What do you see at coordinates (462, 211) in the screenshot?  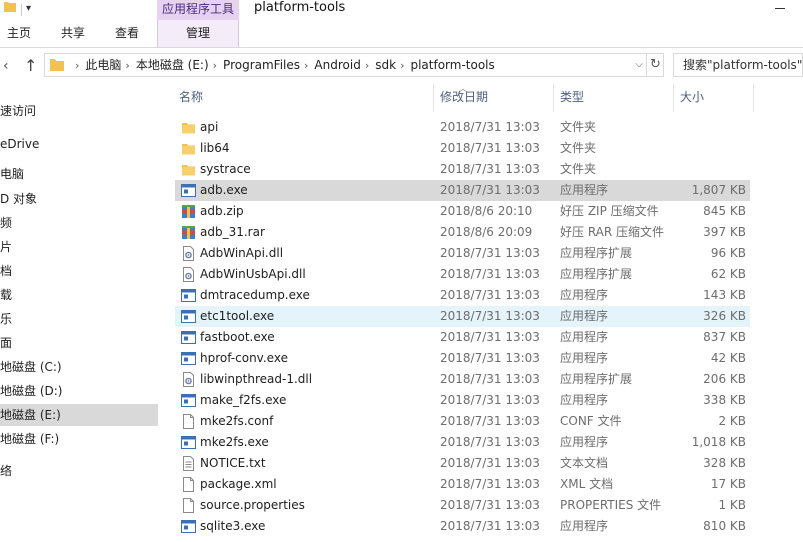 I see `file-row: adb.zip 2018/8/6 20:10 好压 ZIP 压缩文件 845 KB` at bounding box center [462, 211].